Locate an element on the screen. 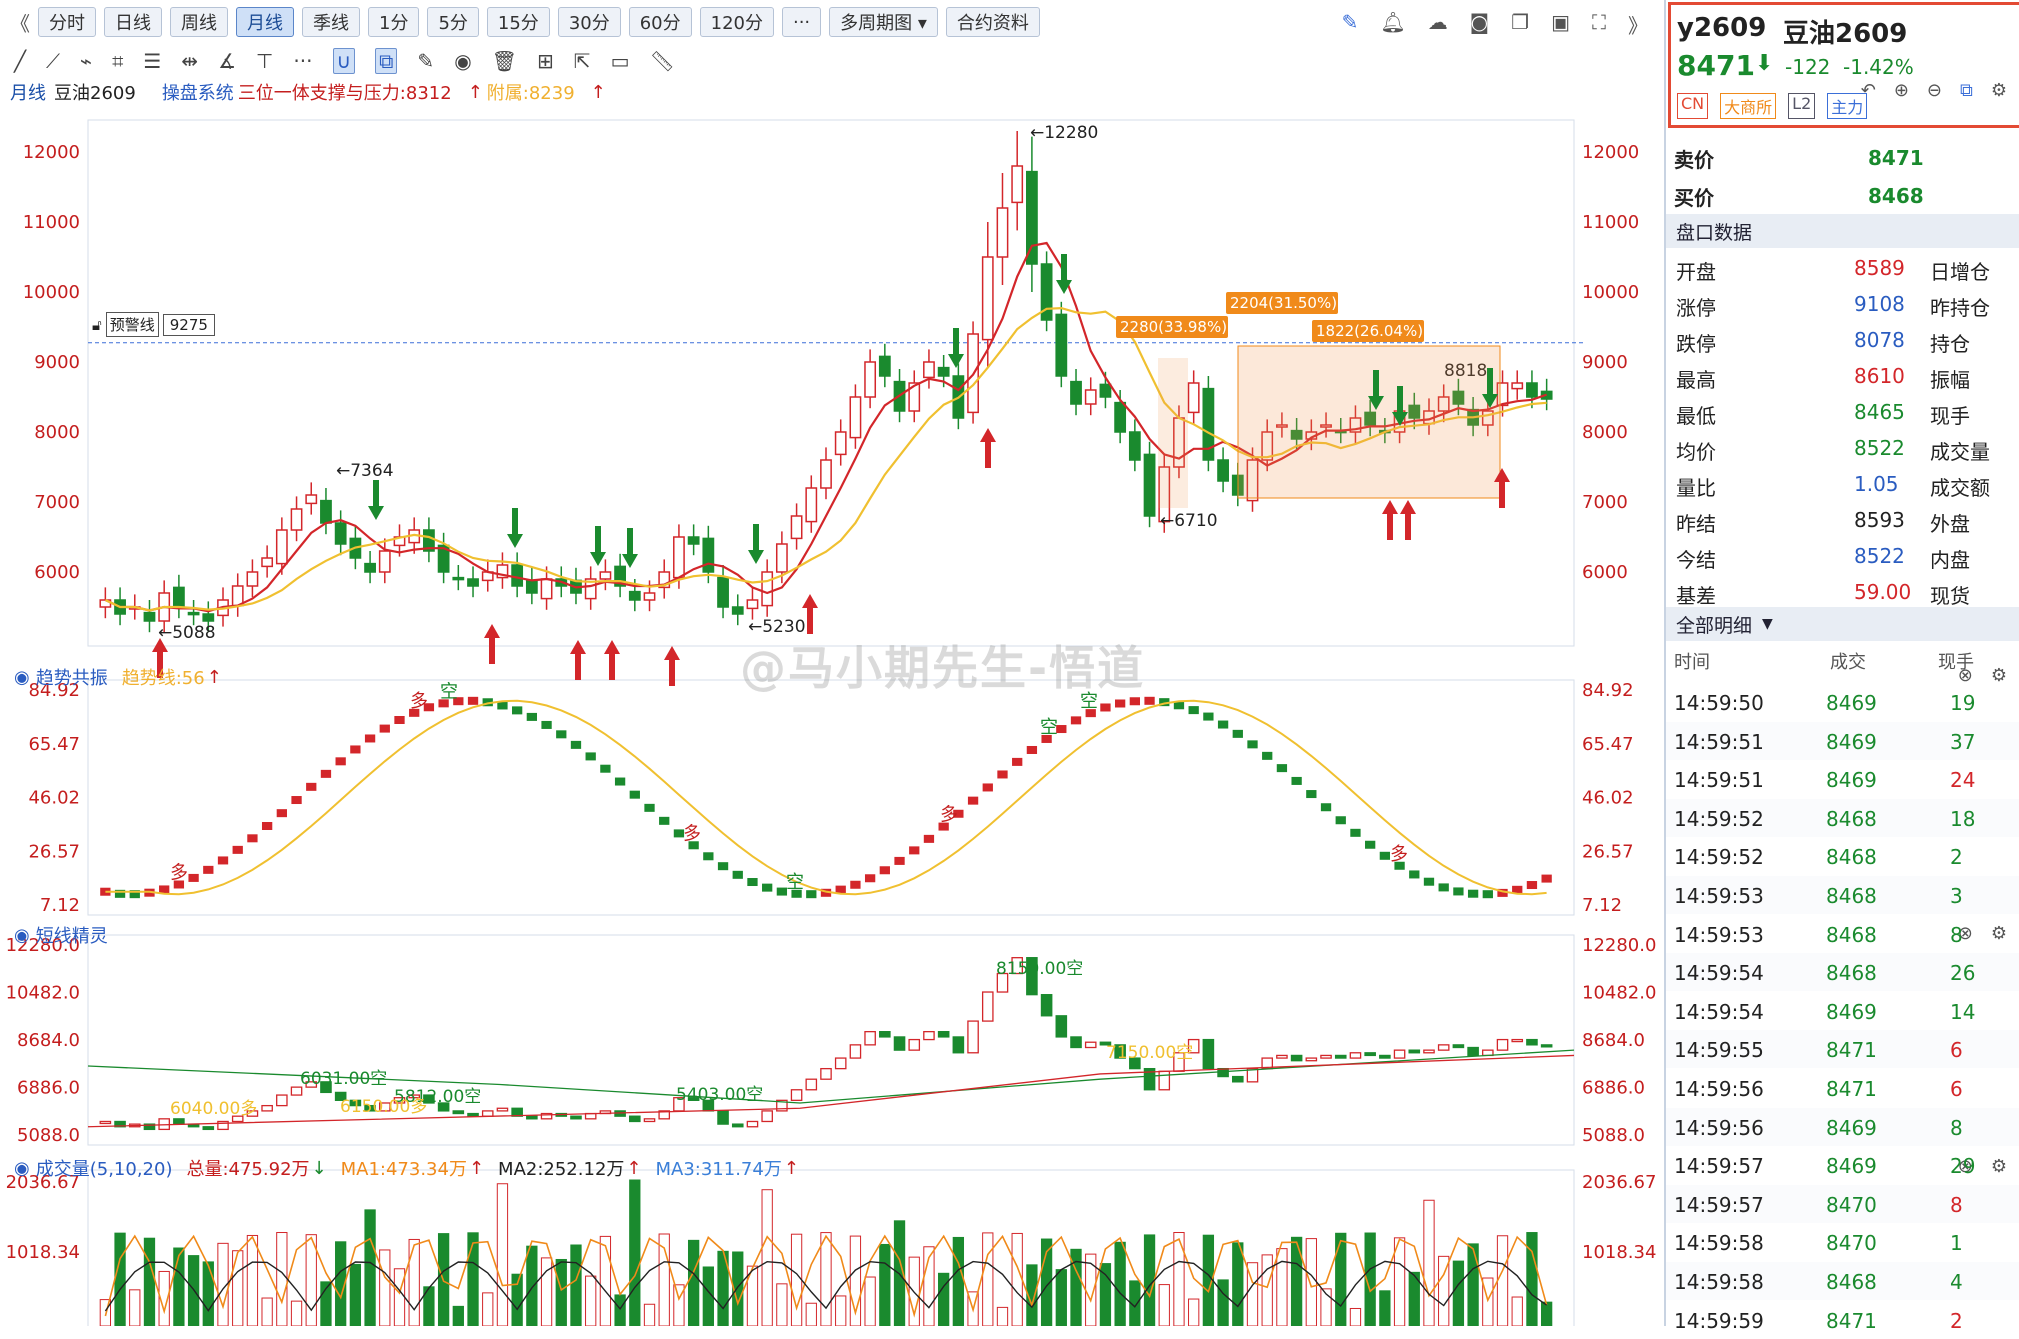 This screenshot has height=1339, width=2019. grid-icon: ⊞ is located at coordinates (545, 61).